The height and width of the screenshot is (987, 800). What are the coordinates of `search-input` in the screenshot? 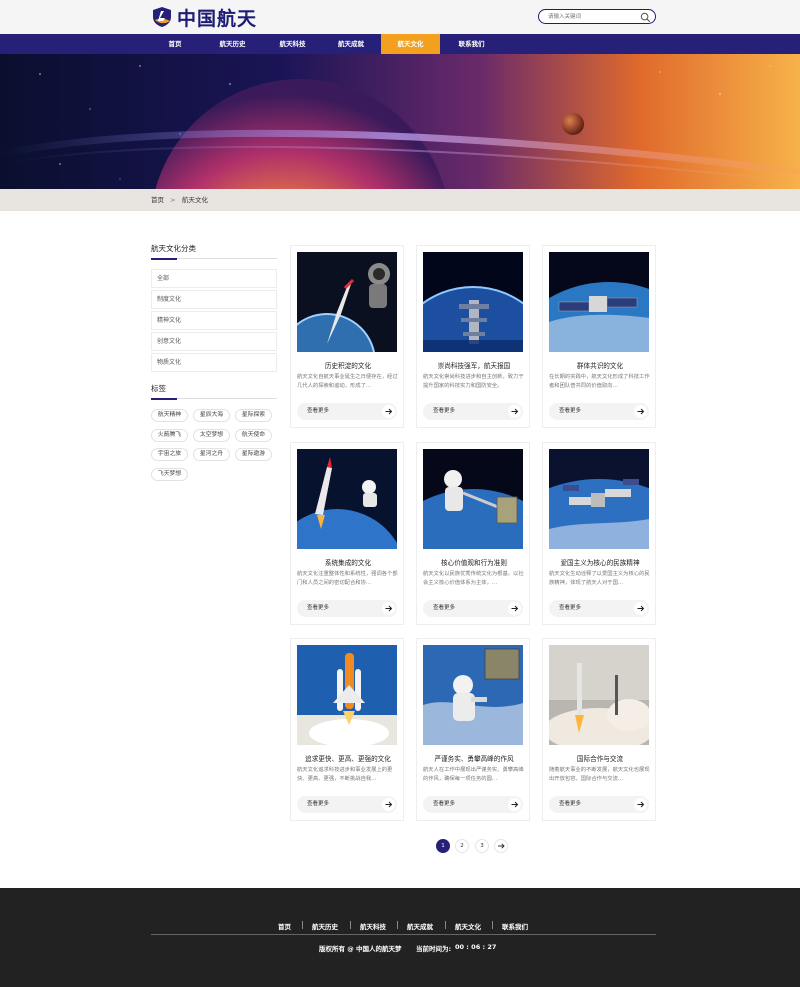 It's located at (593, 17).